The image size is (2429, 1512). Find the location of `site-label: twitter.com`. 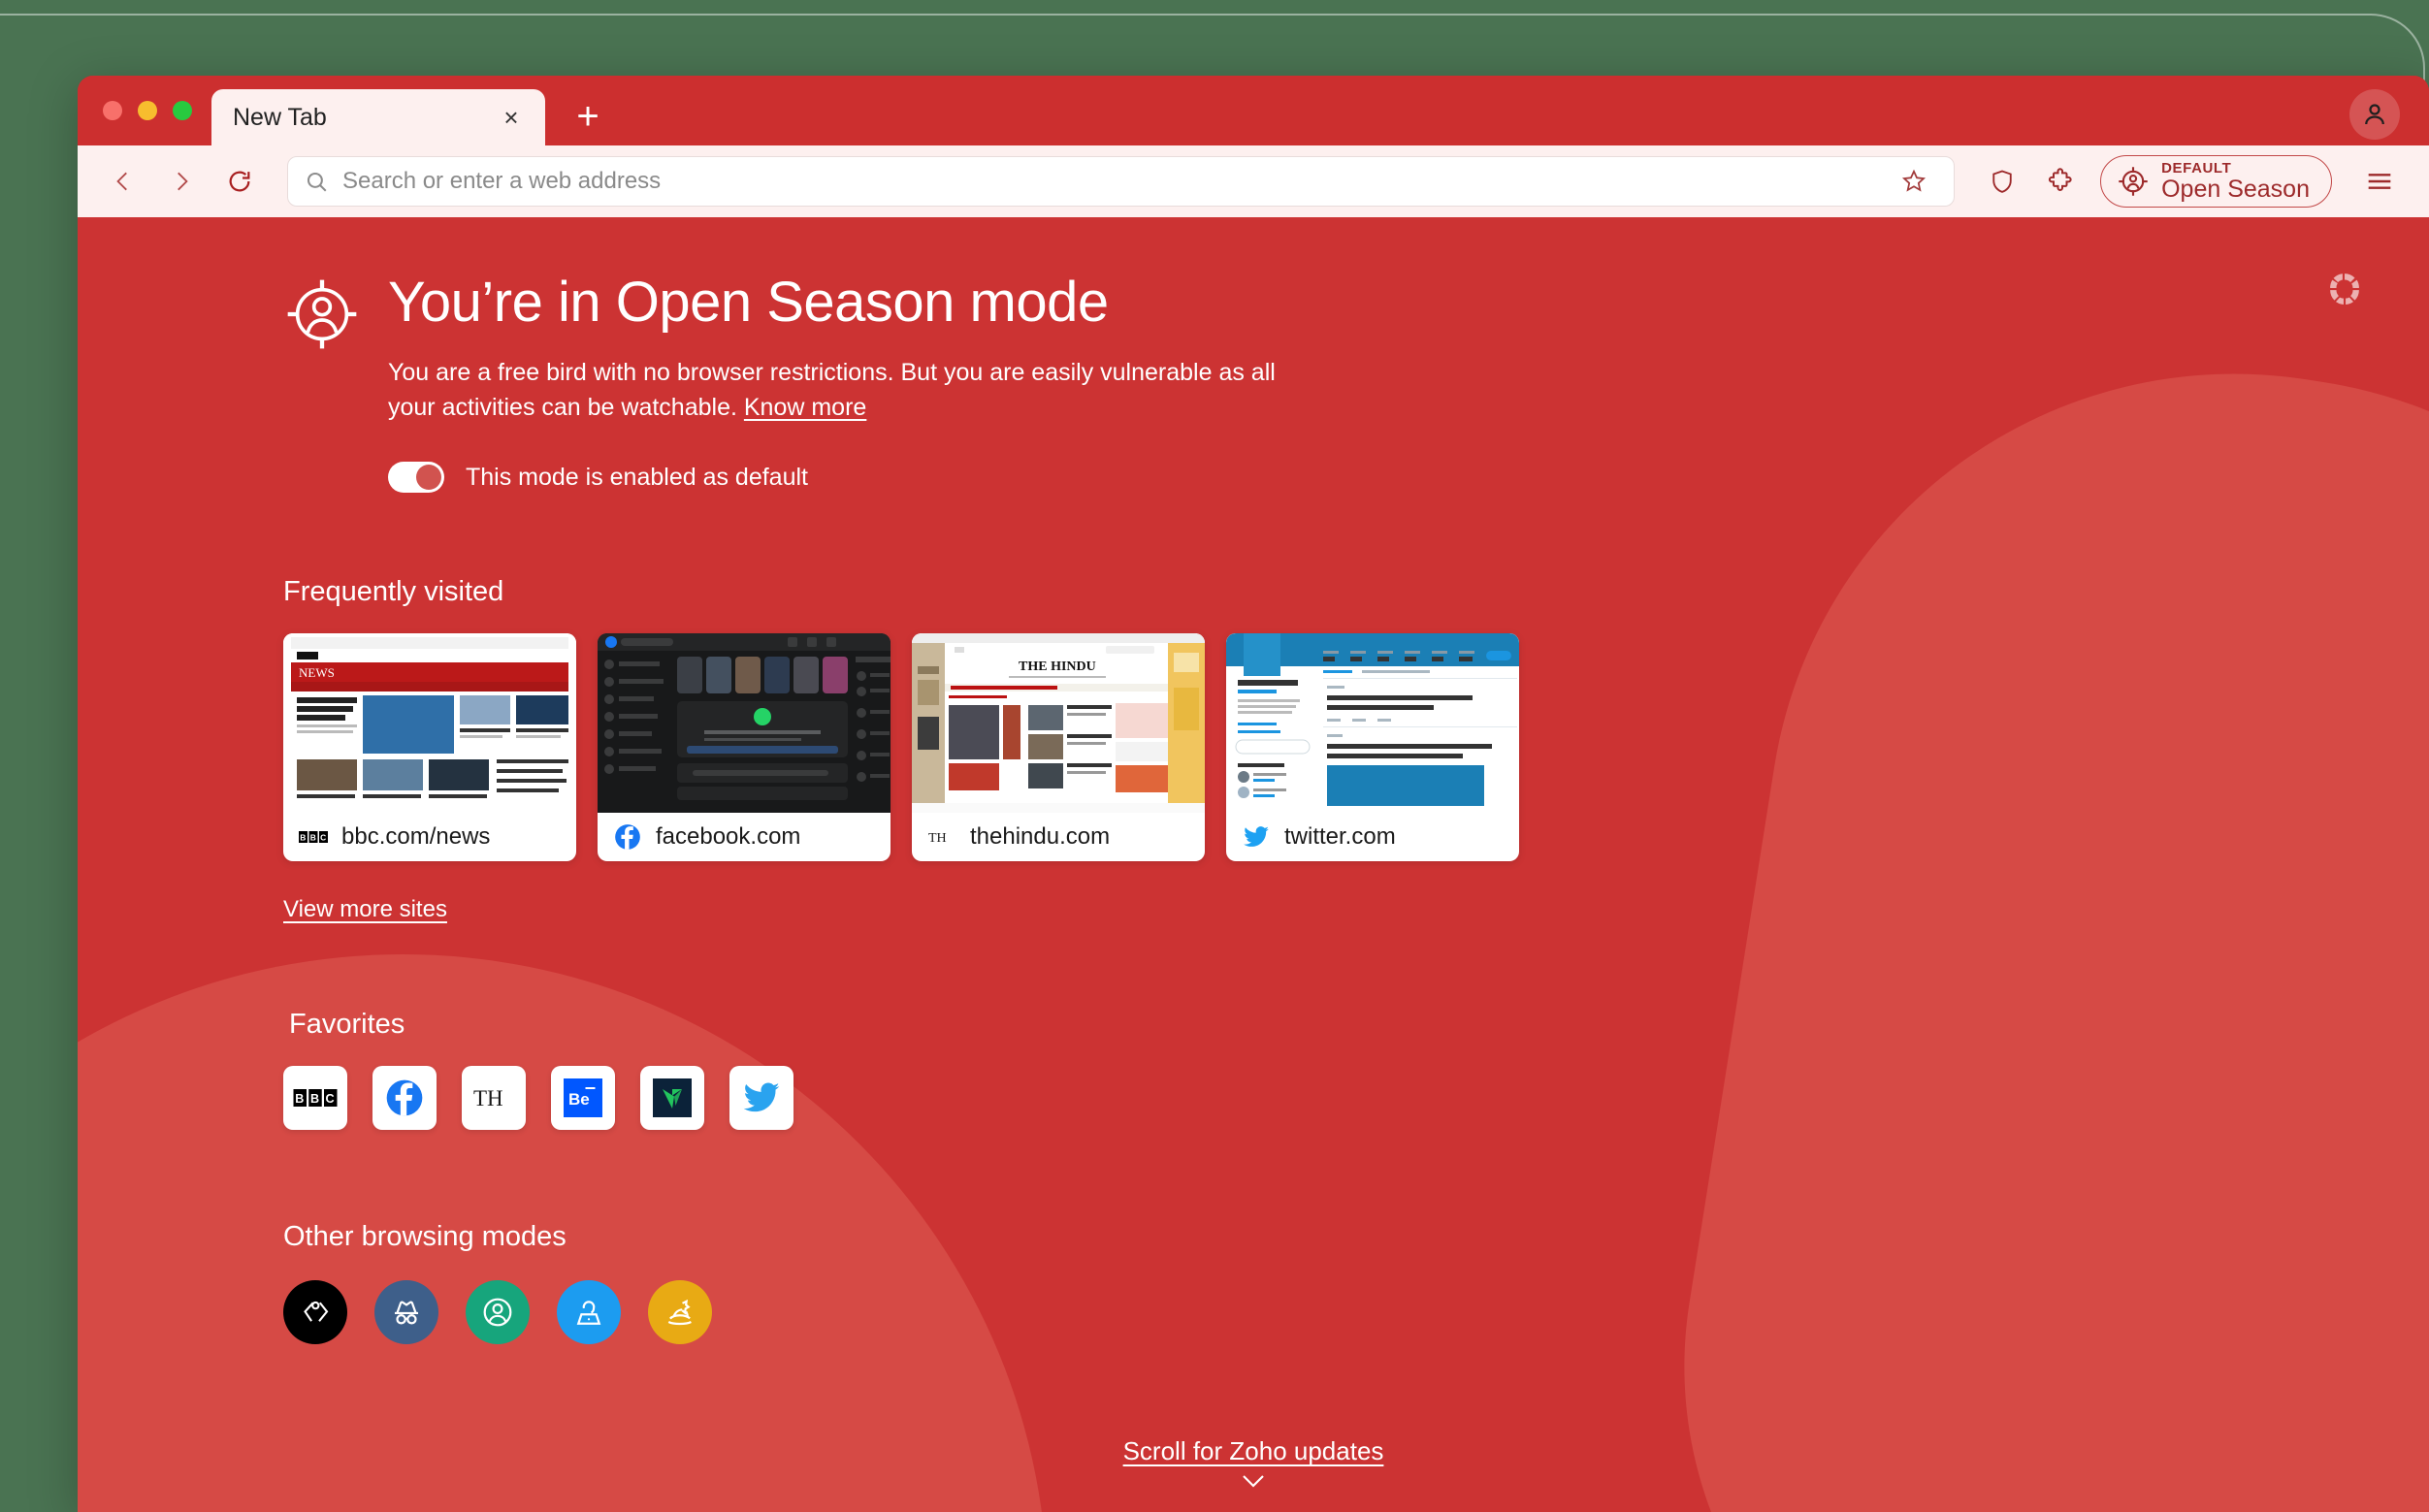

site-label: twitter.com is located at coordinates (1340, 836).